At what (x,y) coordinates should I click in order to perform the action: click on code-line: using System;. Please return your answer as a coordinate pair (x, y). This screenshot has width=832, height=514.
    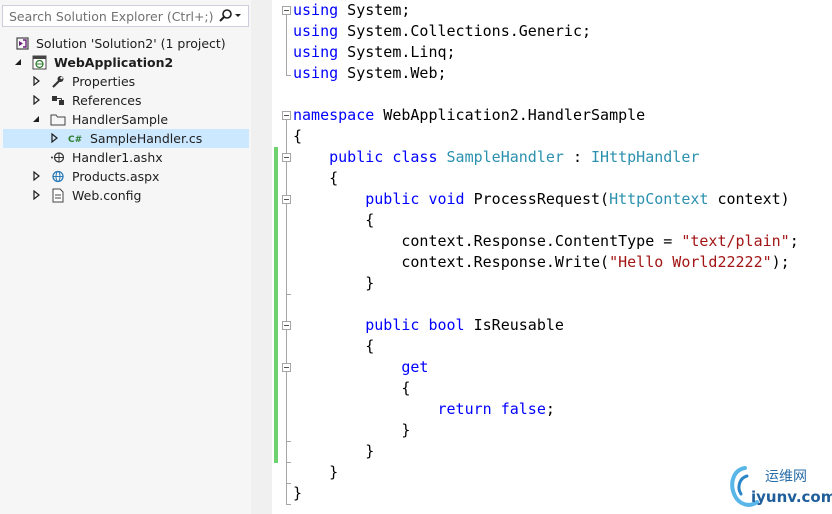
    Looking at the image, I should click on (351, 10).